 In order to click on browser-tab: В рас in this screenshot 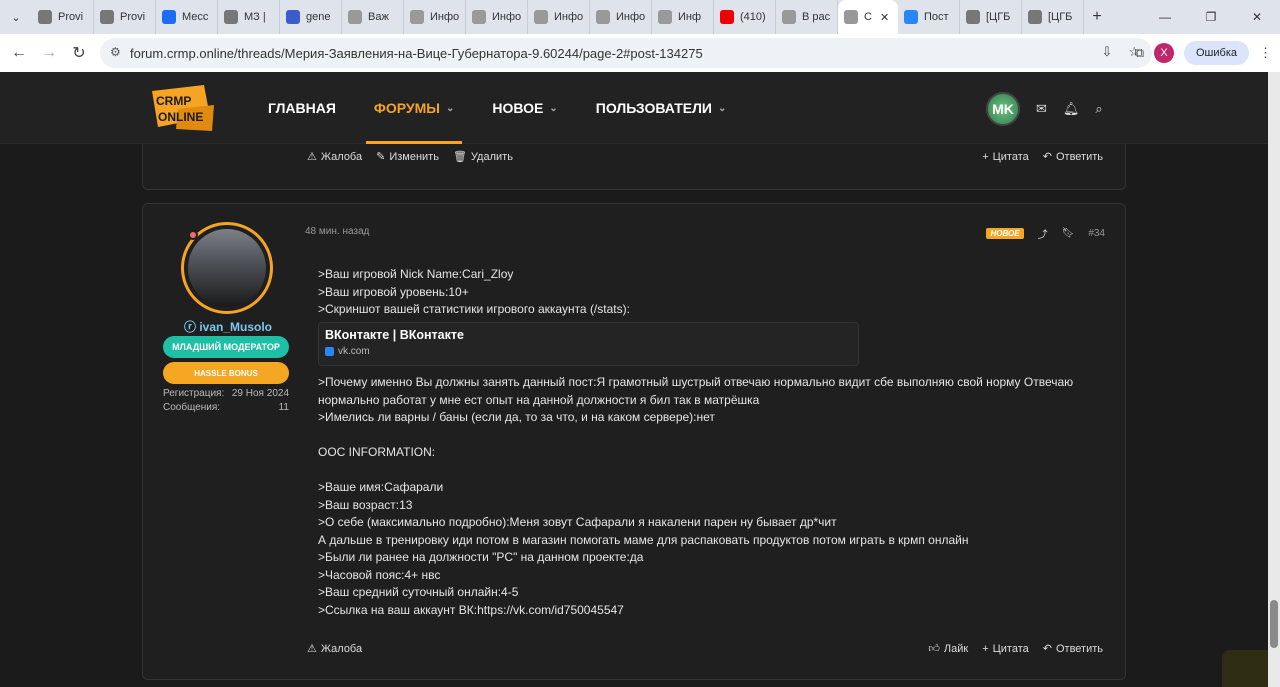, I will do `click(807, 17)`.